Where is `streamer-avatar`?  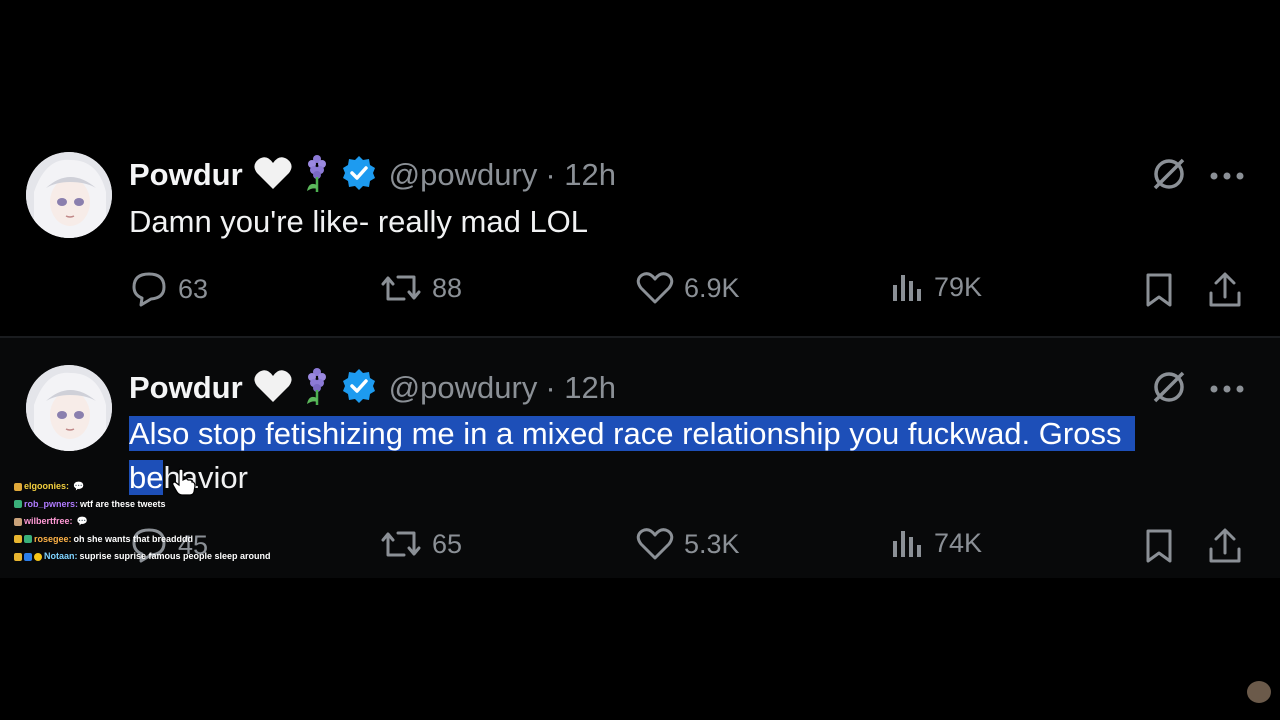 streamer-avatar is located at coordinates (1259, 692).